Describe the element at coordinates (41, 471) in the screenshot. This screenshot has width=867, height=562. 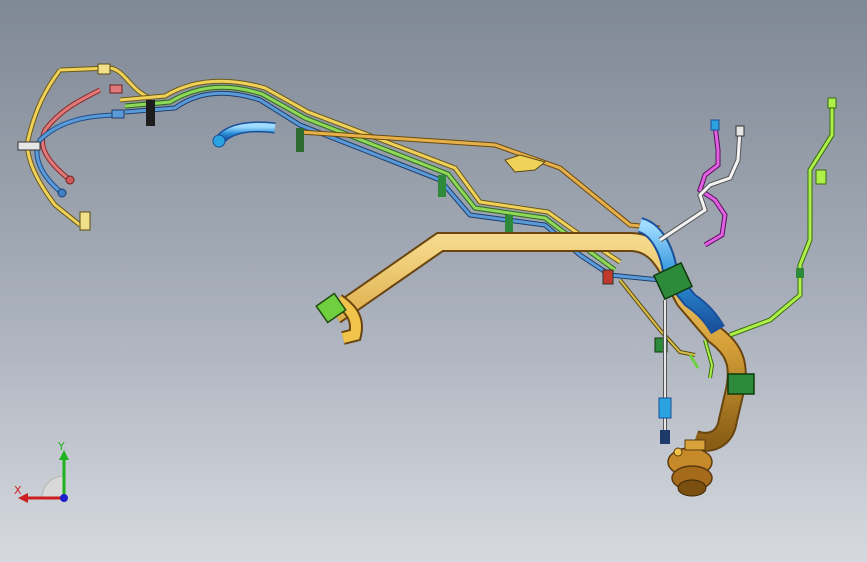
I see `axis-triad: Y X` at that location.